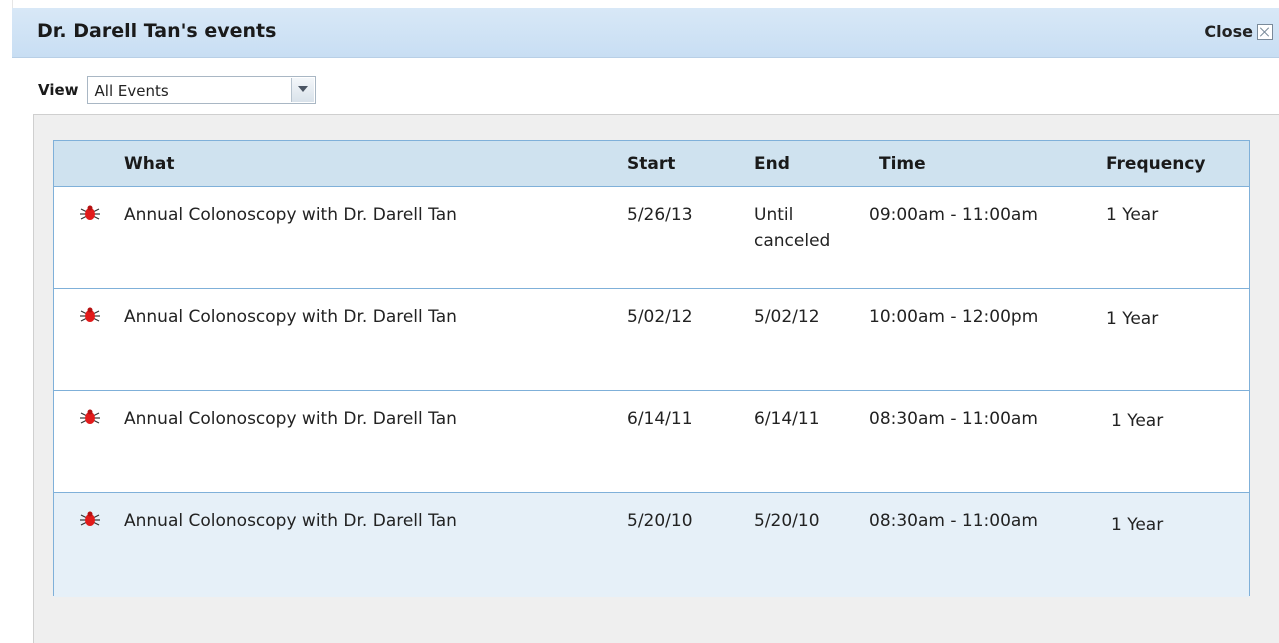 The image size is (1279, 643). What do you see at coordinates (787, 317) in the screenshot?
I see `event-end: 5/02/12` at bounding box center [787, 317].